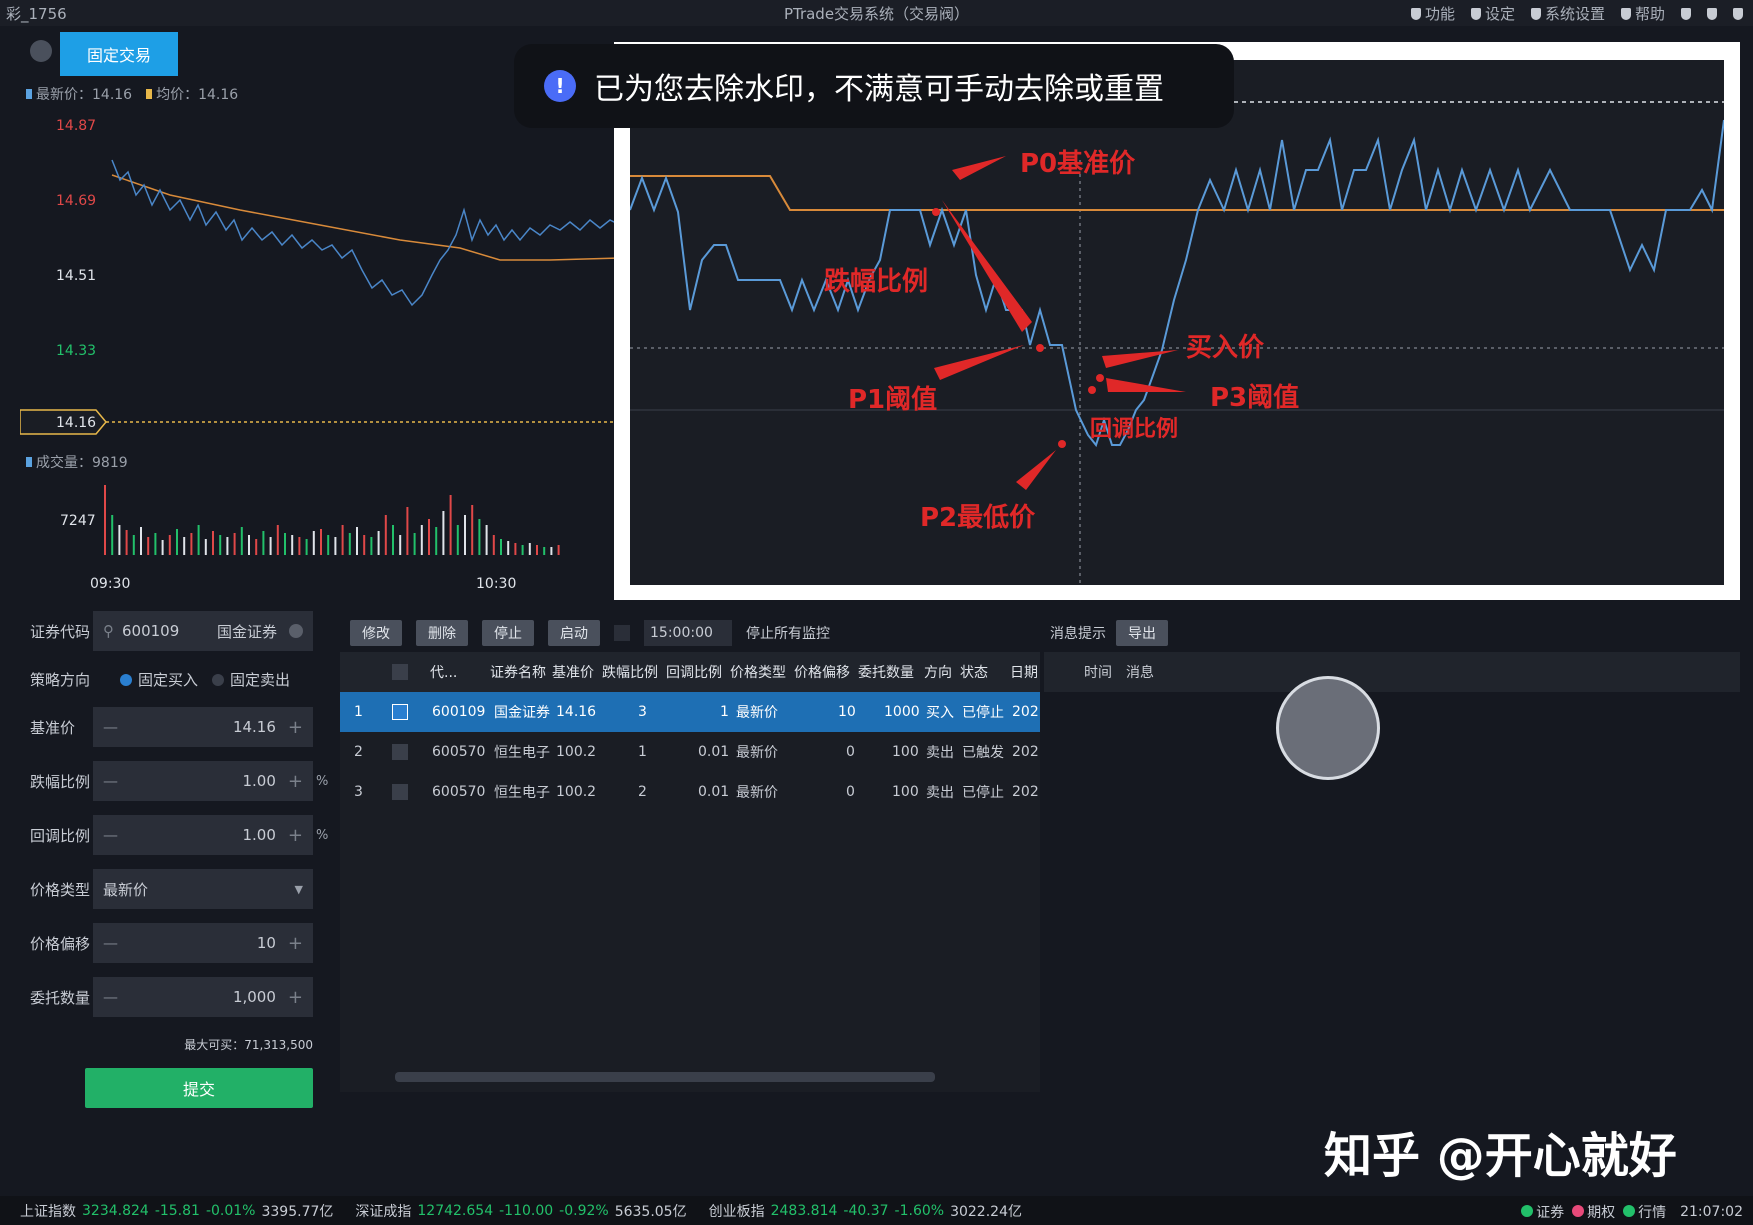 The image size is (1753, 1225). I want to click on column-header: 价格偏移, so click(823, 672).